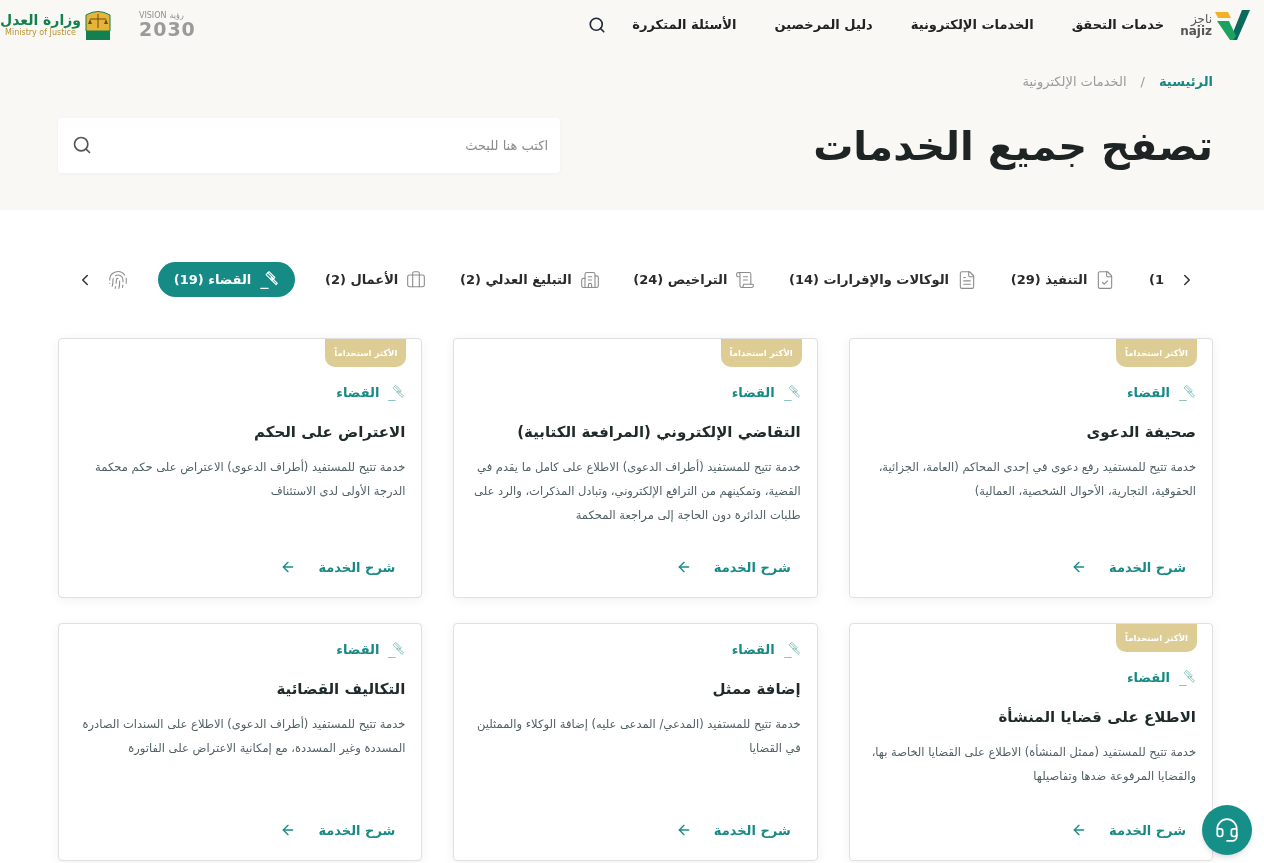 The height and width of the screenshot is (863, 1264). Describe the element at coordinates (1063, 279) in the screenshot. I see `category-tab: التنفيذ (29)` at that location.